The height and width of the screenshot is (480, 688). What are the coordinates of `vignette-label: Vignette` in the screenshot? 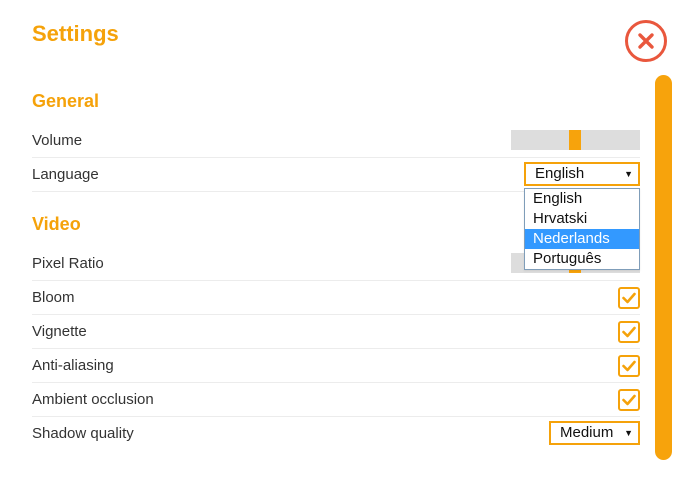 It's located at (59, 331).